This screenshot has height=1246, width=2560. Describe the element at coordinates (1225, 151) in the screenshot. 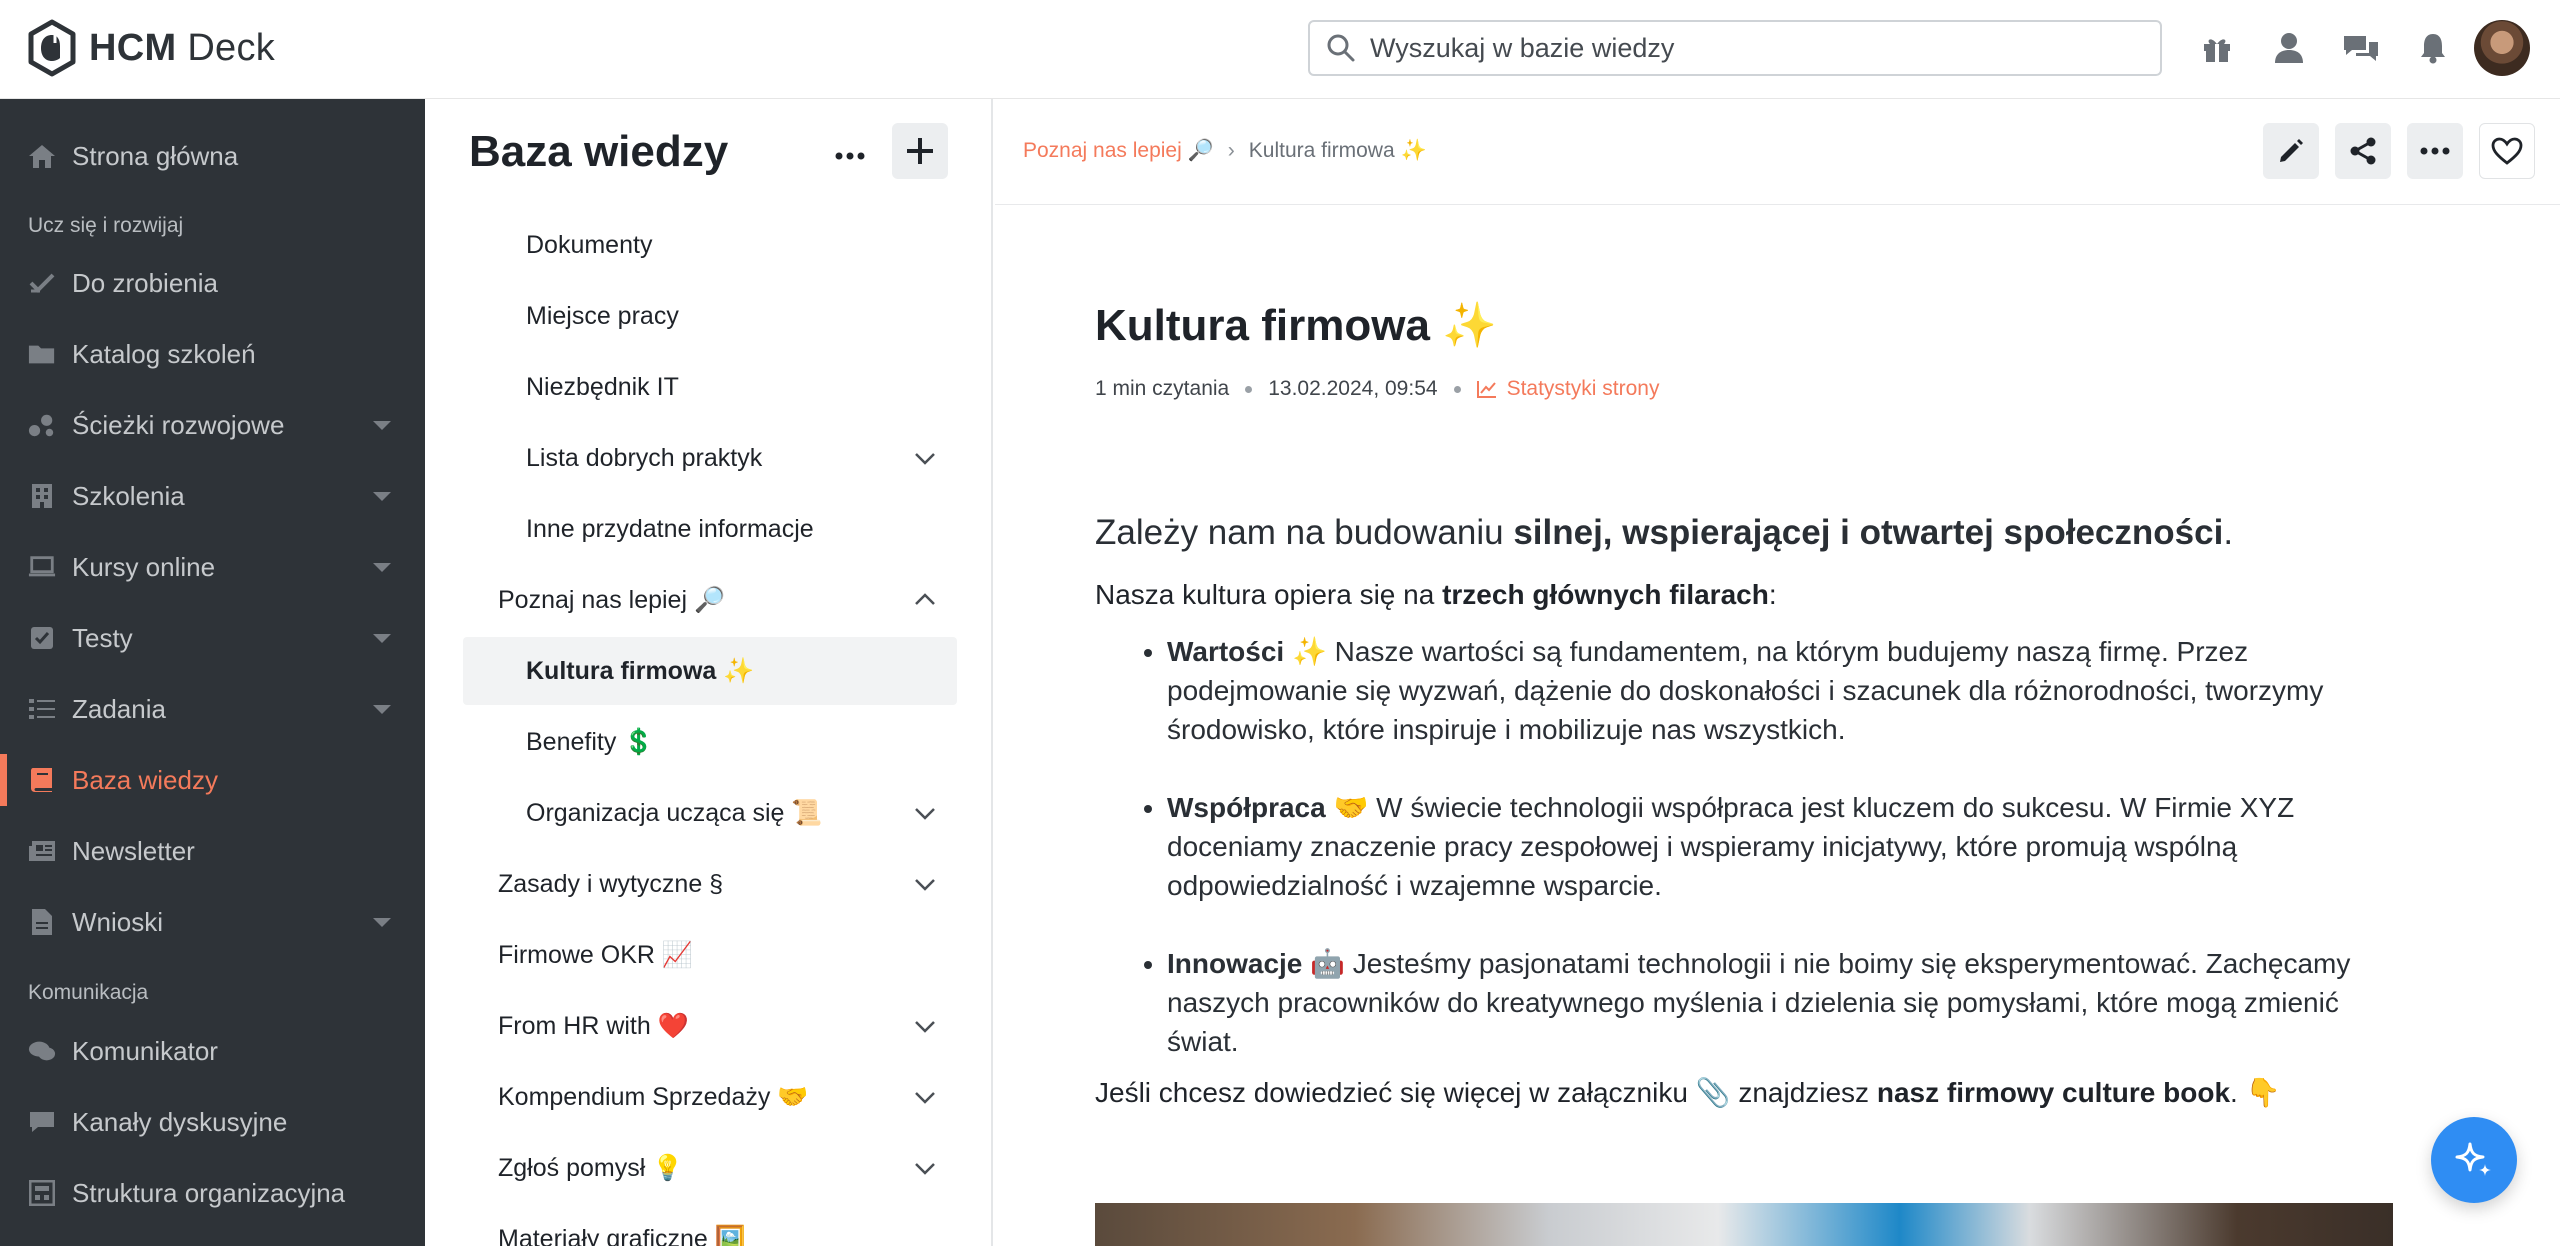

I see `breadcrumb: Poznaj nas lepiej 🔎 › Kultura firmowa ✨` at that location.